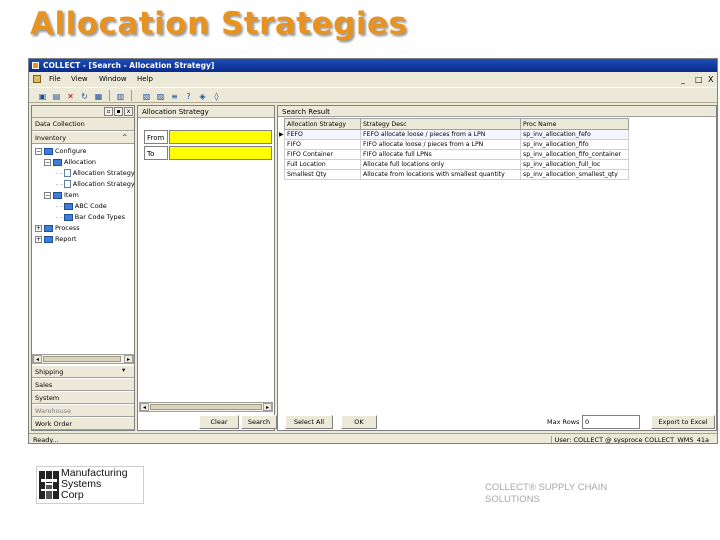 The height and width of the screenshot is (540, 720). I want to click on footer-line: SOLUTIONS, so click(512, 499).